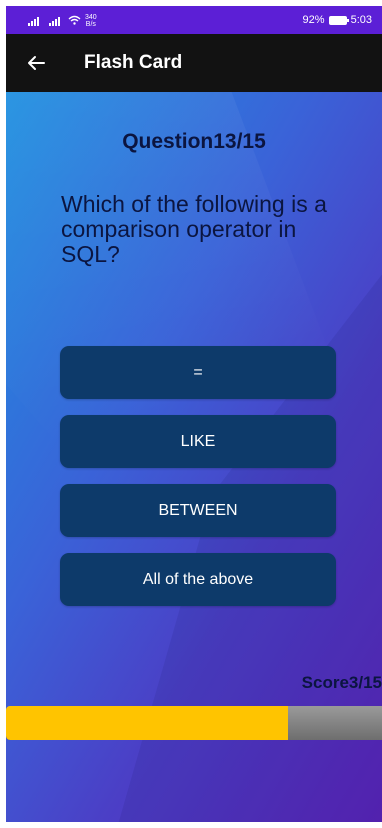 The height and width of the screenshot is (828, 382). Describe the element at coordinates (341, 682) in the screenshot. I see `score-label: Score3/15` at that location.